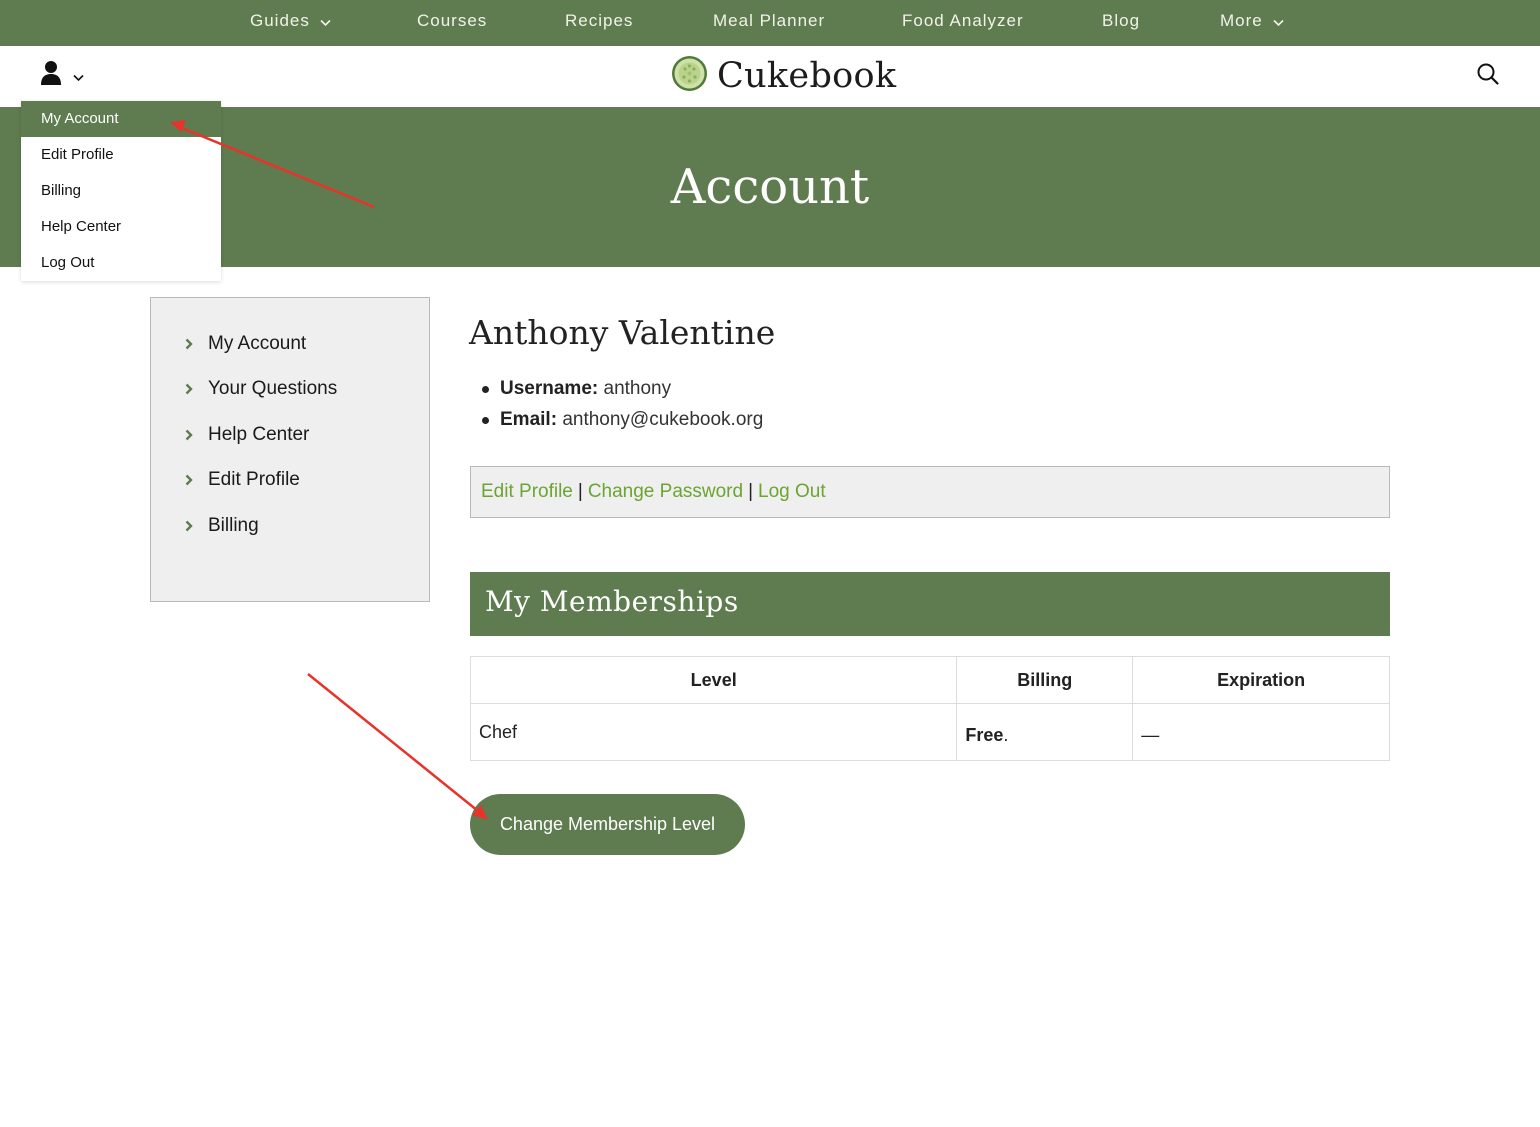  Describe the element at coordinates (622, 332) in the screenshot. I see `user-full-name: Anthony Valentine` at that location.